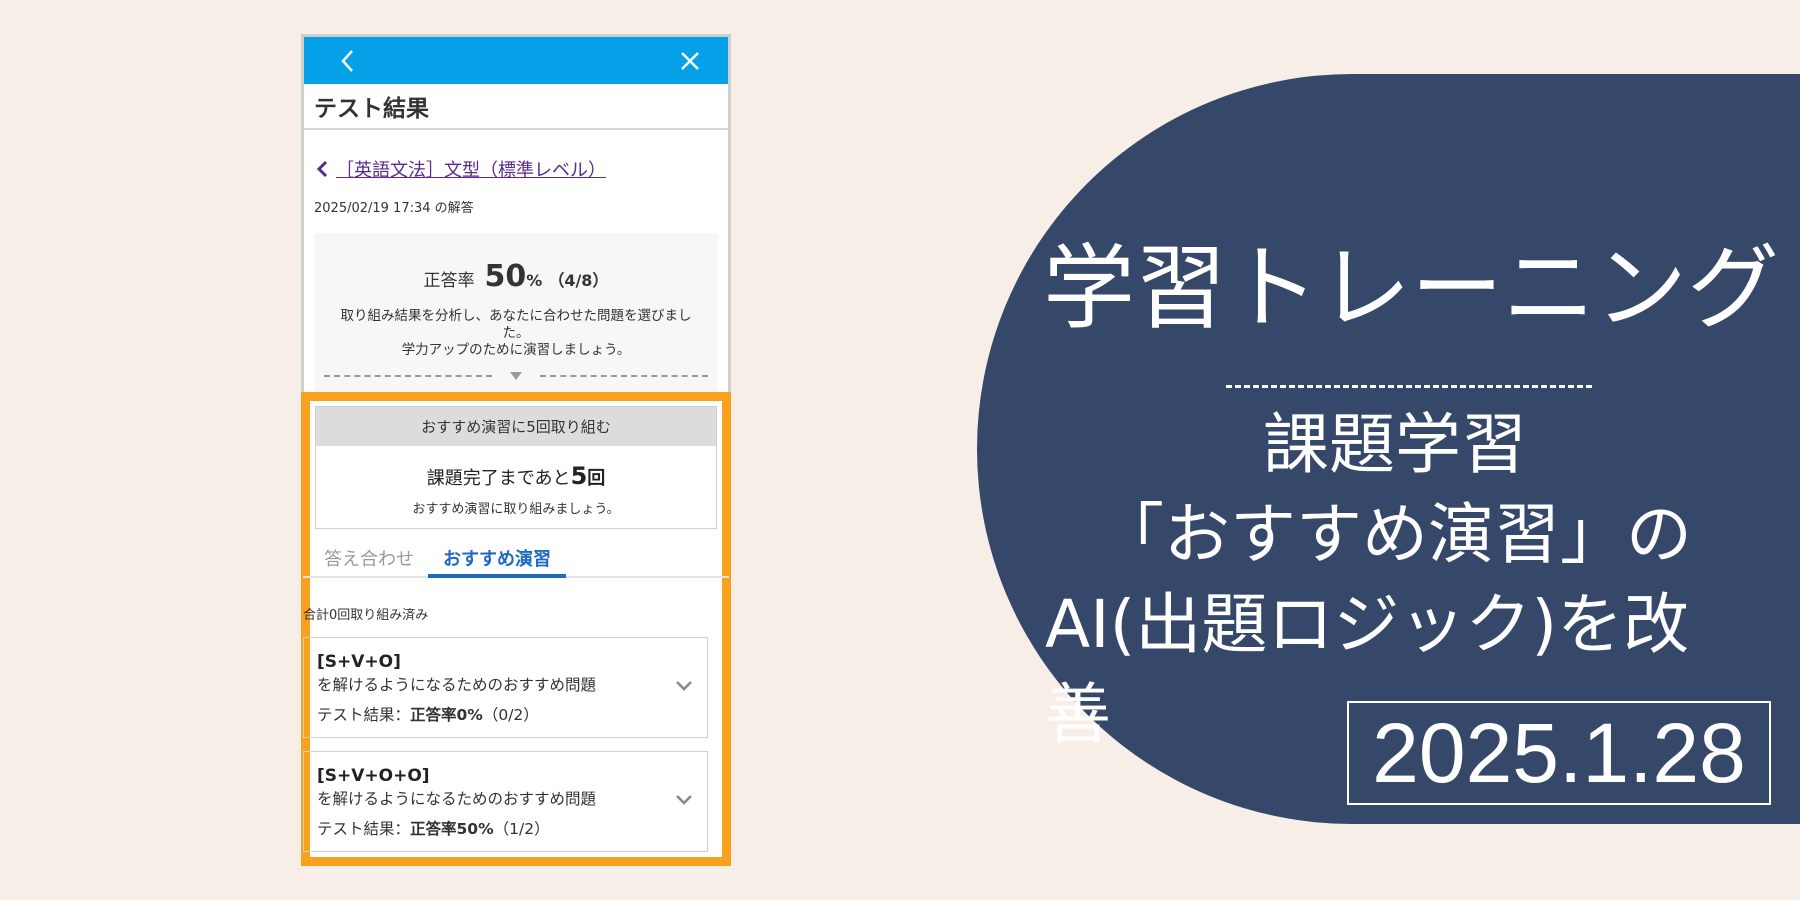  I want to click on breadcrumb: ［英語文法］文型（標準レベル）, so click(522, 169).